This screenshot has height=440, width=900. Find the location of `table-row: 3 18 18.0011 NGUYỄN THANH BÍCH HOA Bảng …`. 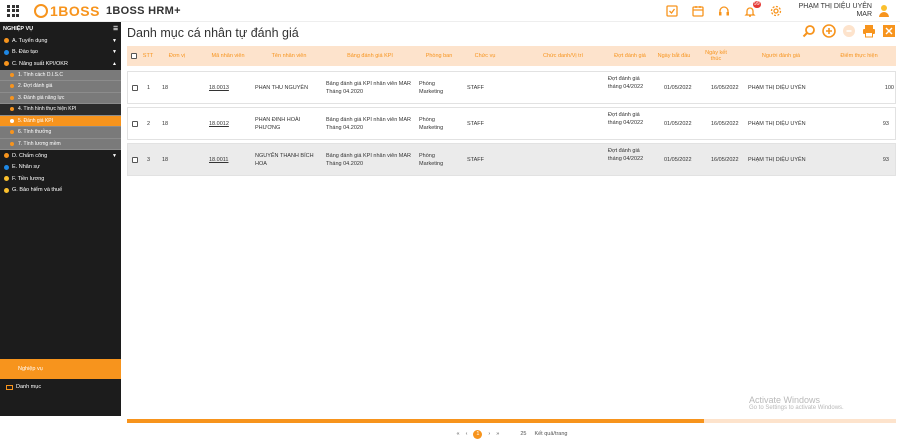

table-row: 3 18 18.0011 NGUYỄN THANH BÍCH HOA Bảng … is located at coordinates (511, 159).